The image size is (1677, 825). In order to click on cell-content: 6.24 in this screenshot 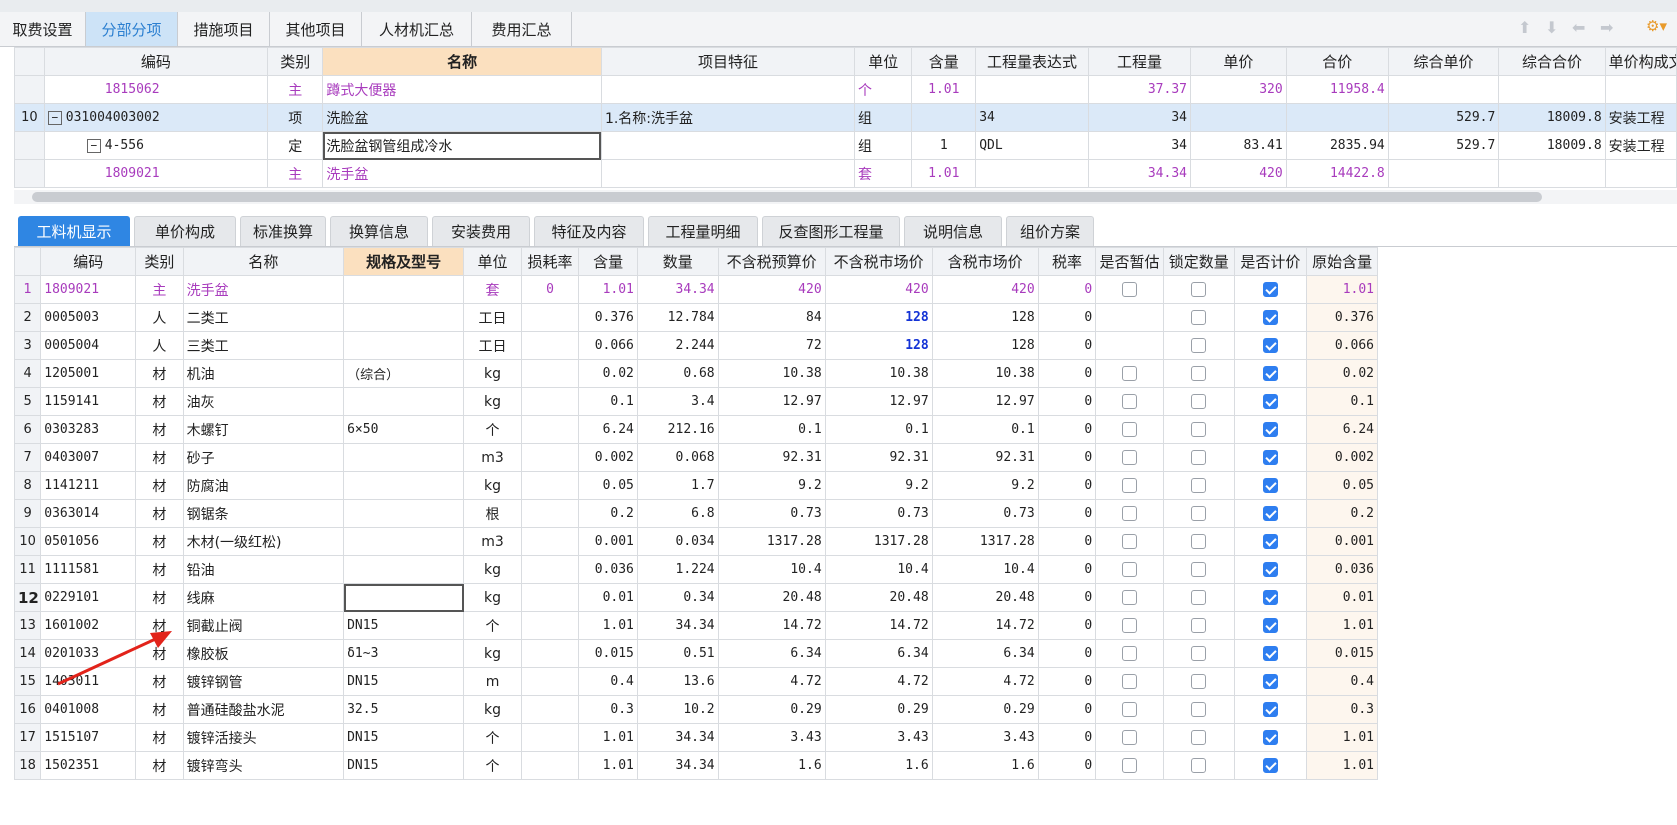, I will do `click(608, 429)`.